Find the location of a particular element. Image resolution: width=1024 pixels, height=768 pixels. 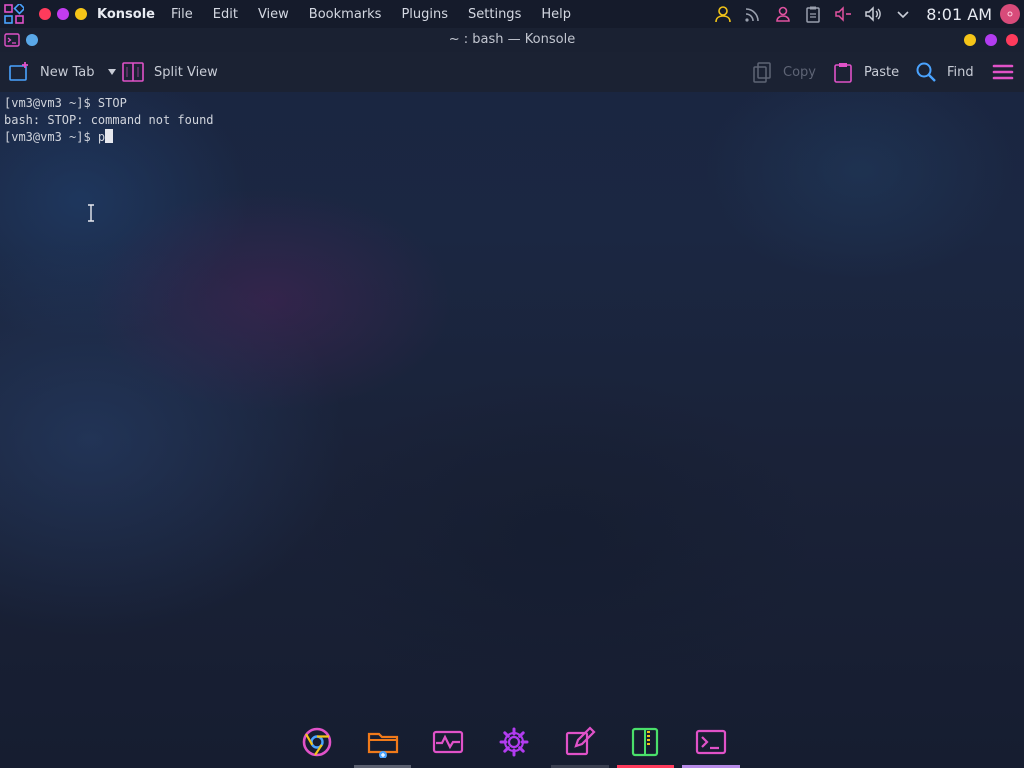

dock-item-files is located at coordinates (383, 744).